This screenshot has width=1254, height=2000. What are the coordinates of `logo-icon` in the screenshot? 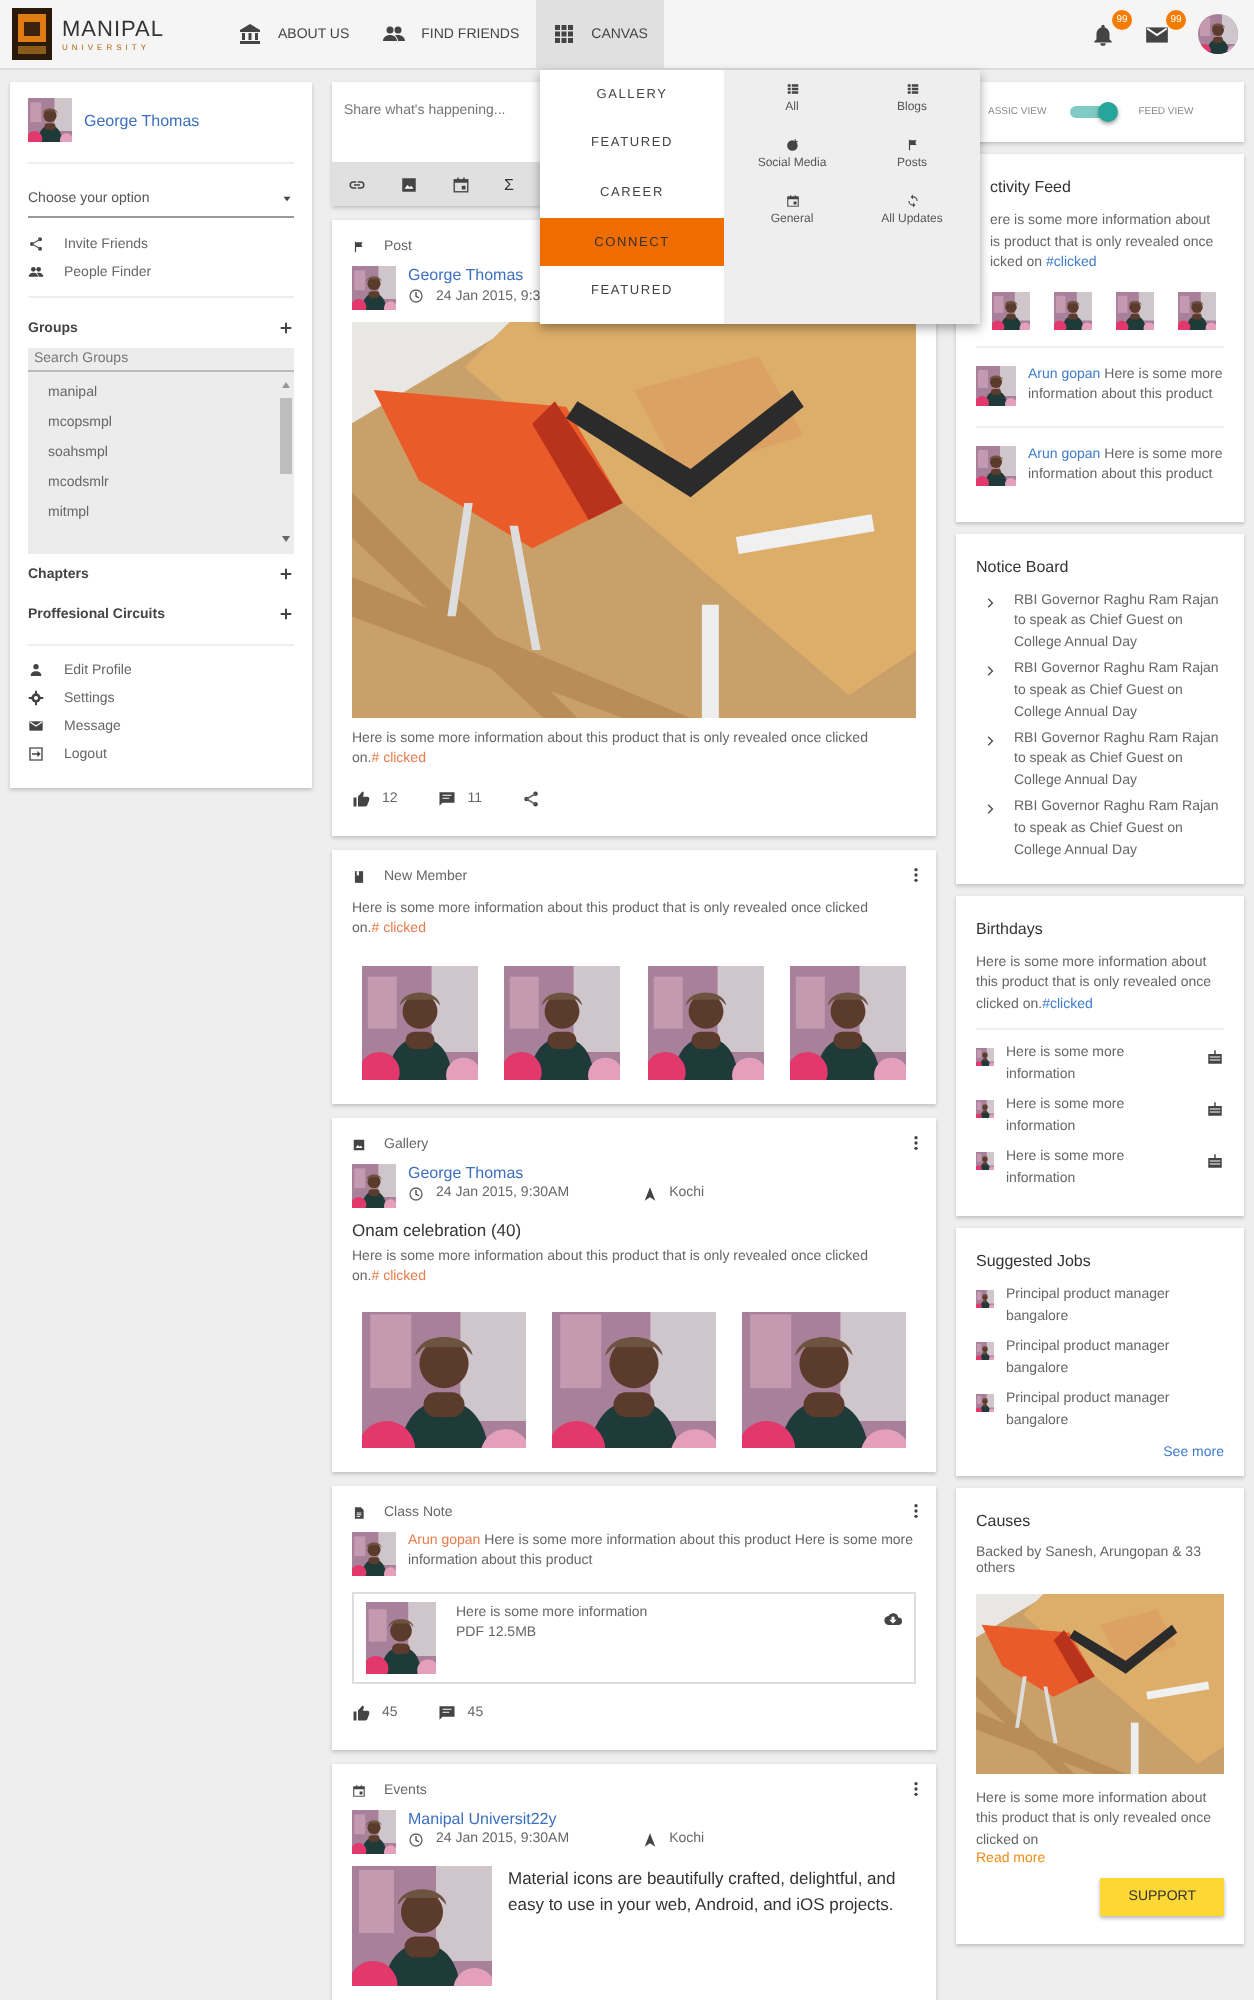 It's located at (32, 34).